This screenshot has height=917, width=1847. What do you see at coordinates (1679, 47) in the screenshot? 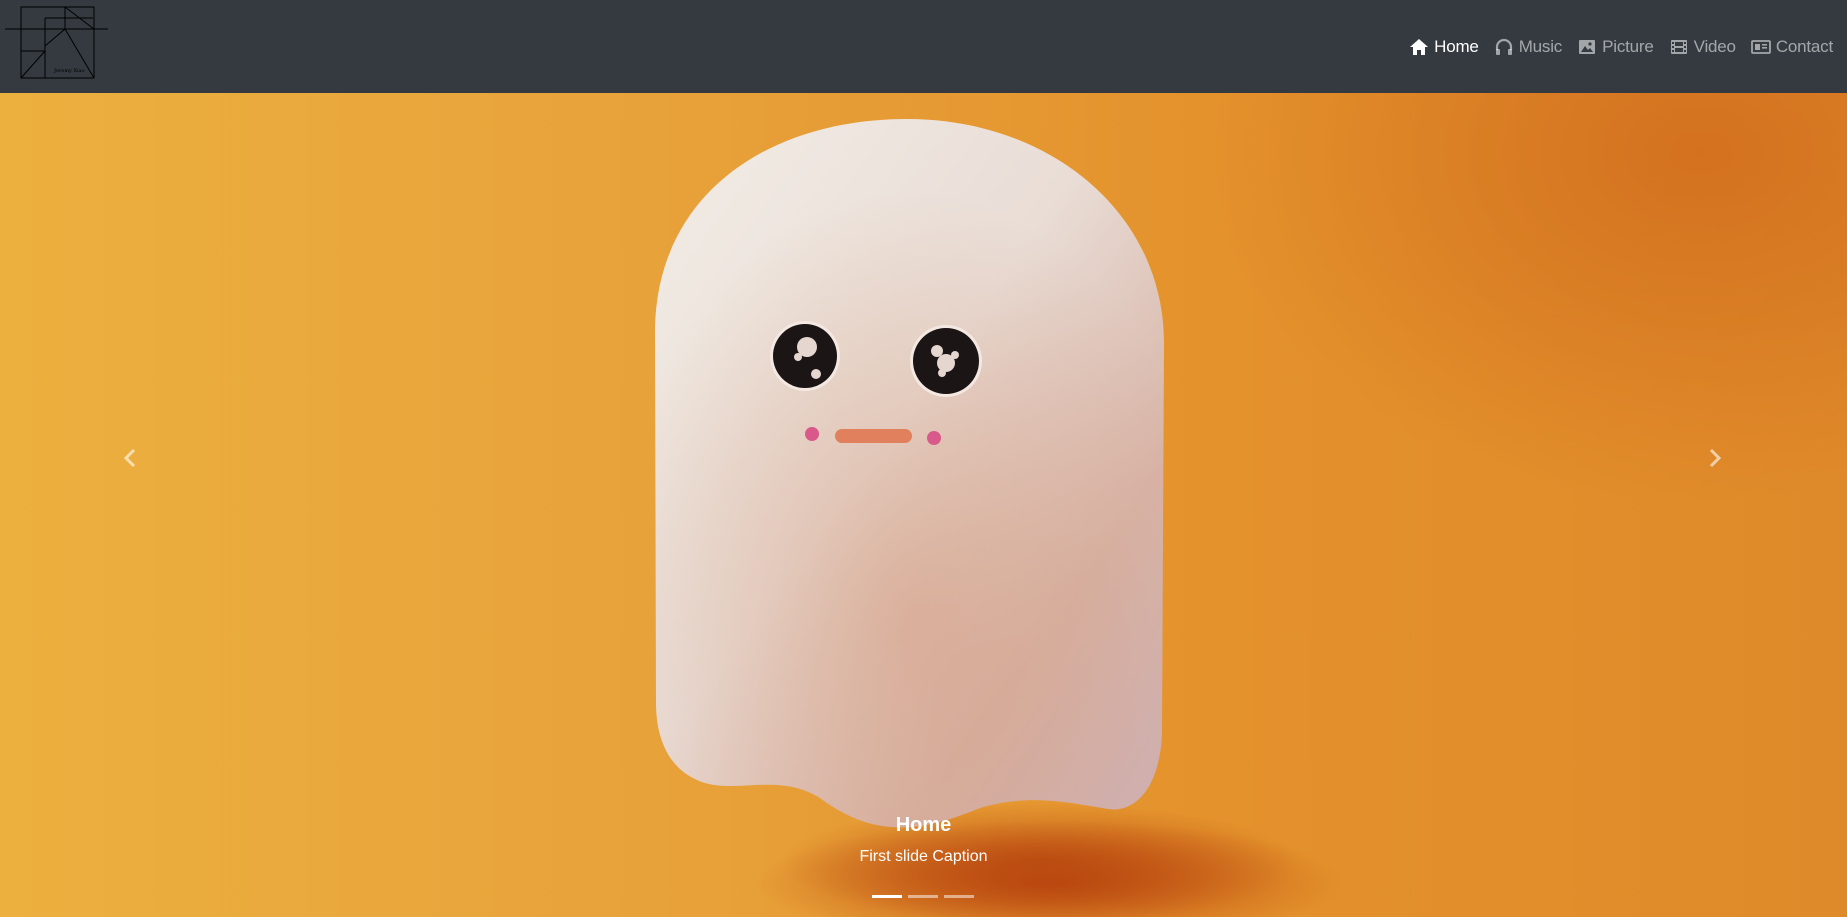
I see `film-icon` at bounding box center [1679, 47].